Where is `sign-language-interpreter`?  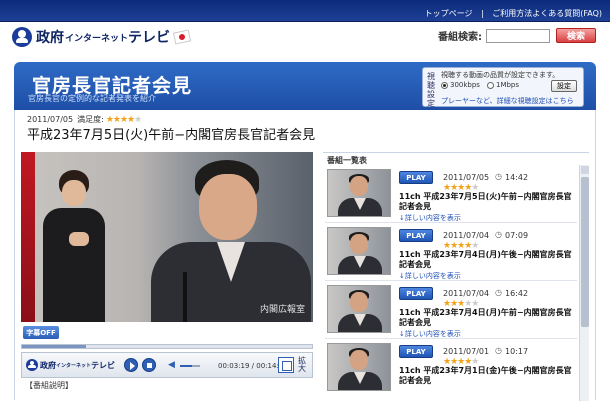
sign-language-interpreter is located at coordinates (74, 246).